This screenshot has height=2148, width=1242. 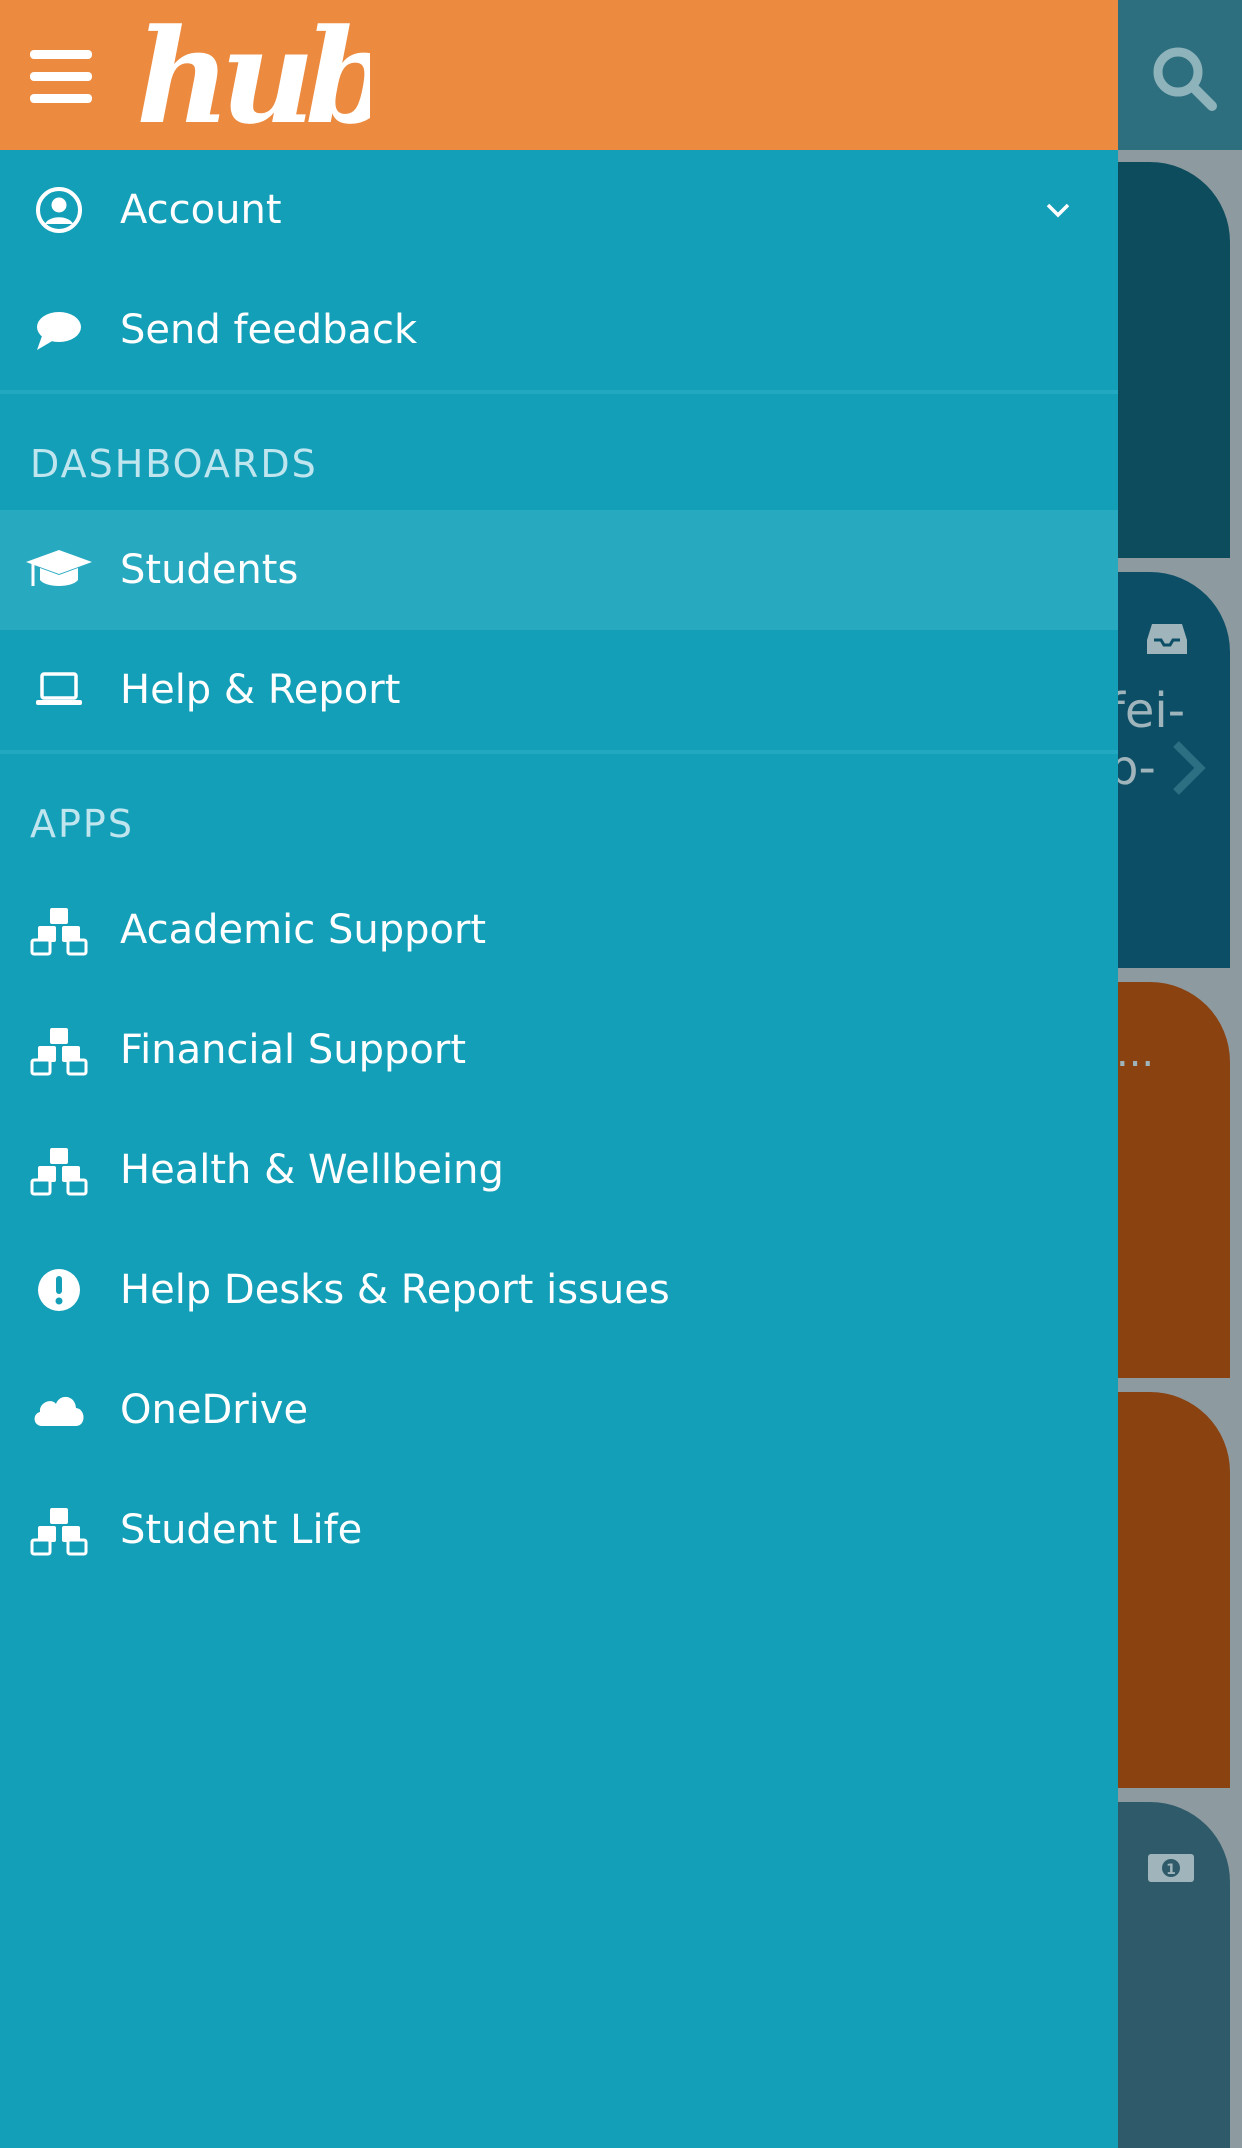 What do you see at coordinates (312, 1170) in the screenshot?
I see `app-item-label: Health & Wellbeing` at bounding box center [312, 1170].